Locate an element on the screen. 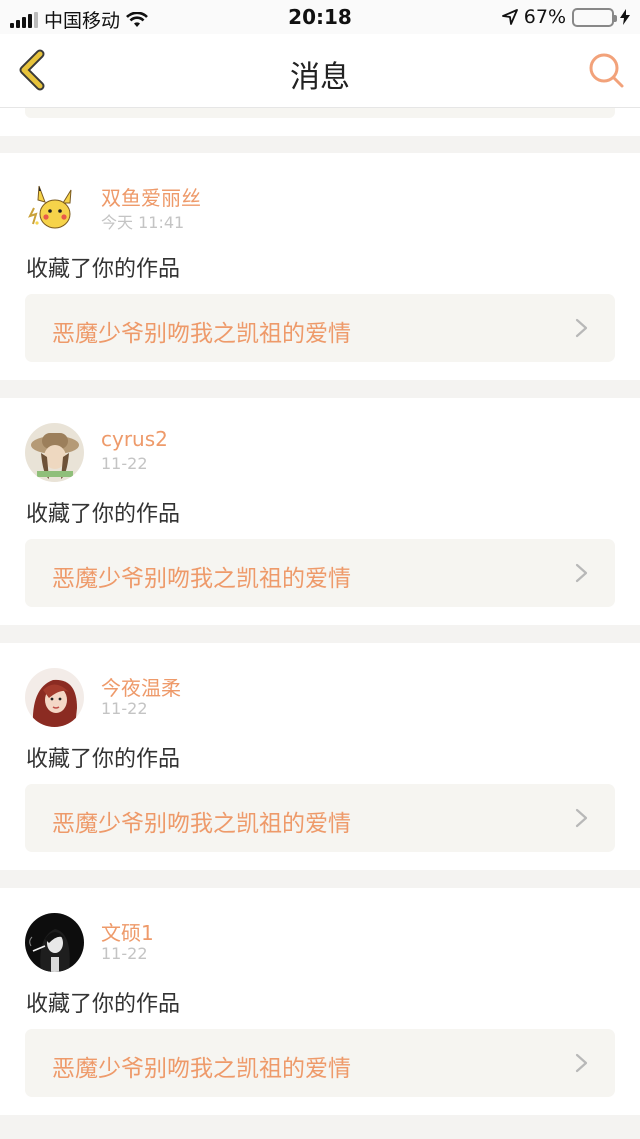  girl-hat-avatar-icon is located at coordinates (54, 452).